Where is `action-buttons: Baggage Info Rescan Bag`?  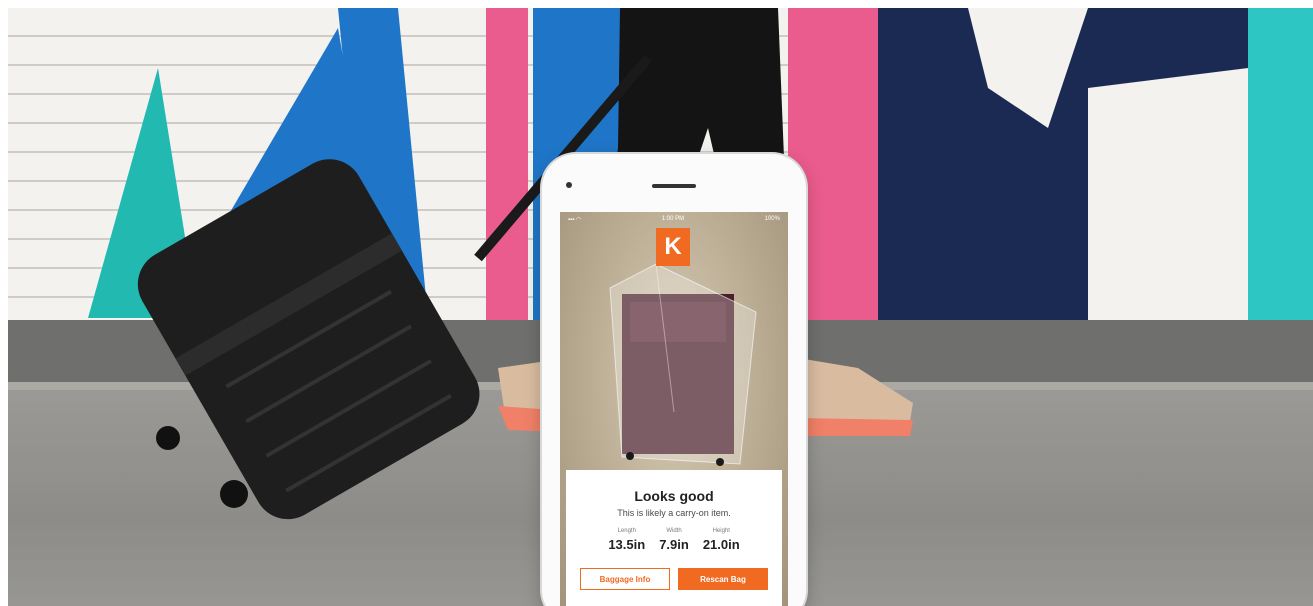 action-buttons: Baggage Info Rescan Bag is located at coordinates (674, 579).